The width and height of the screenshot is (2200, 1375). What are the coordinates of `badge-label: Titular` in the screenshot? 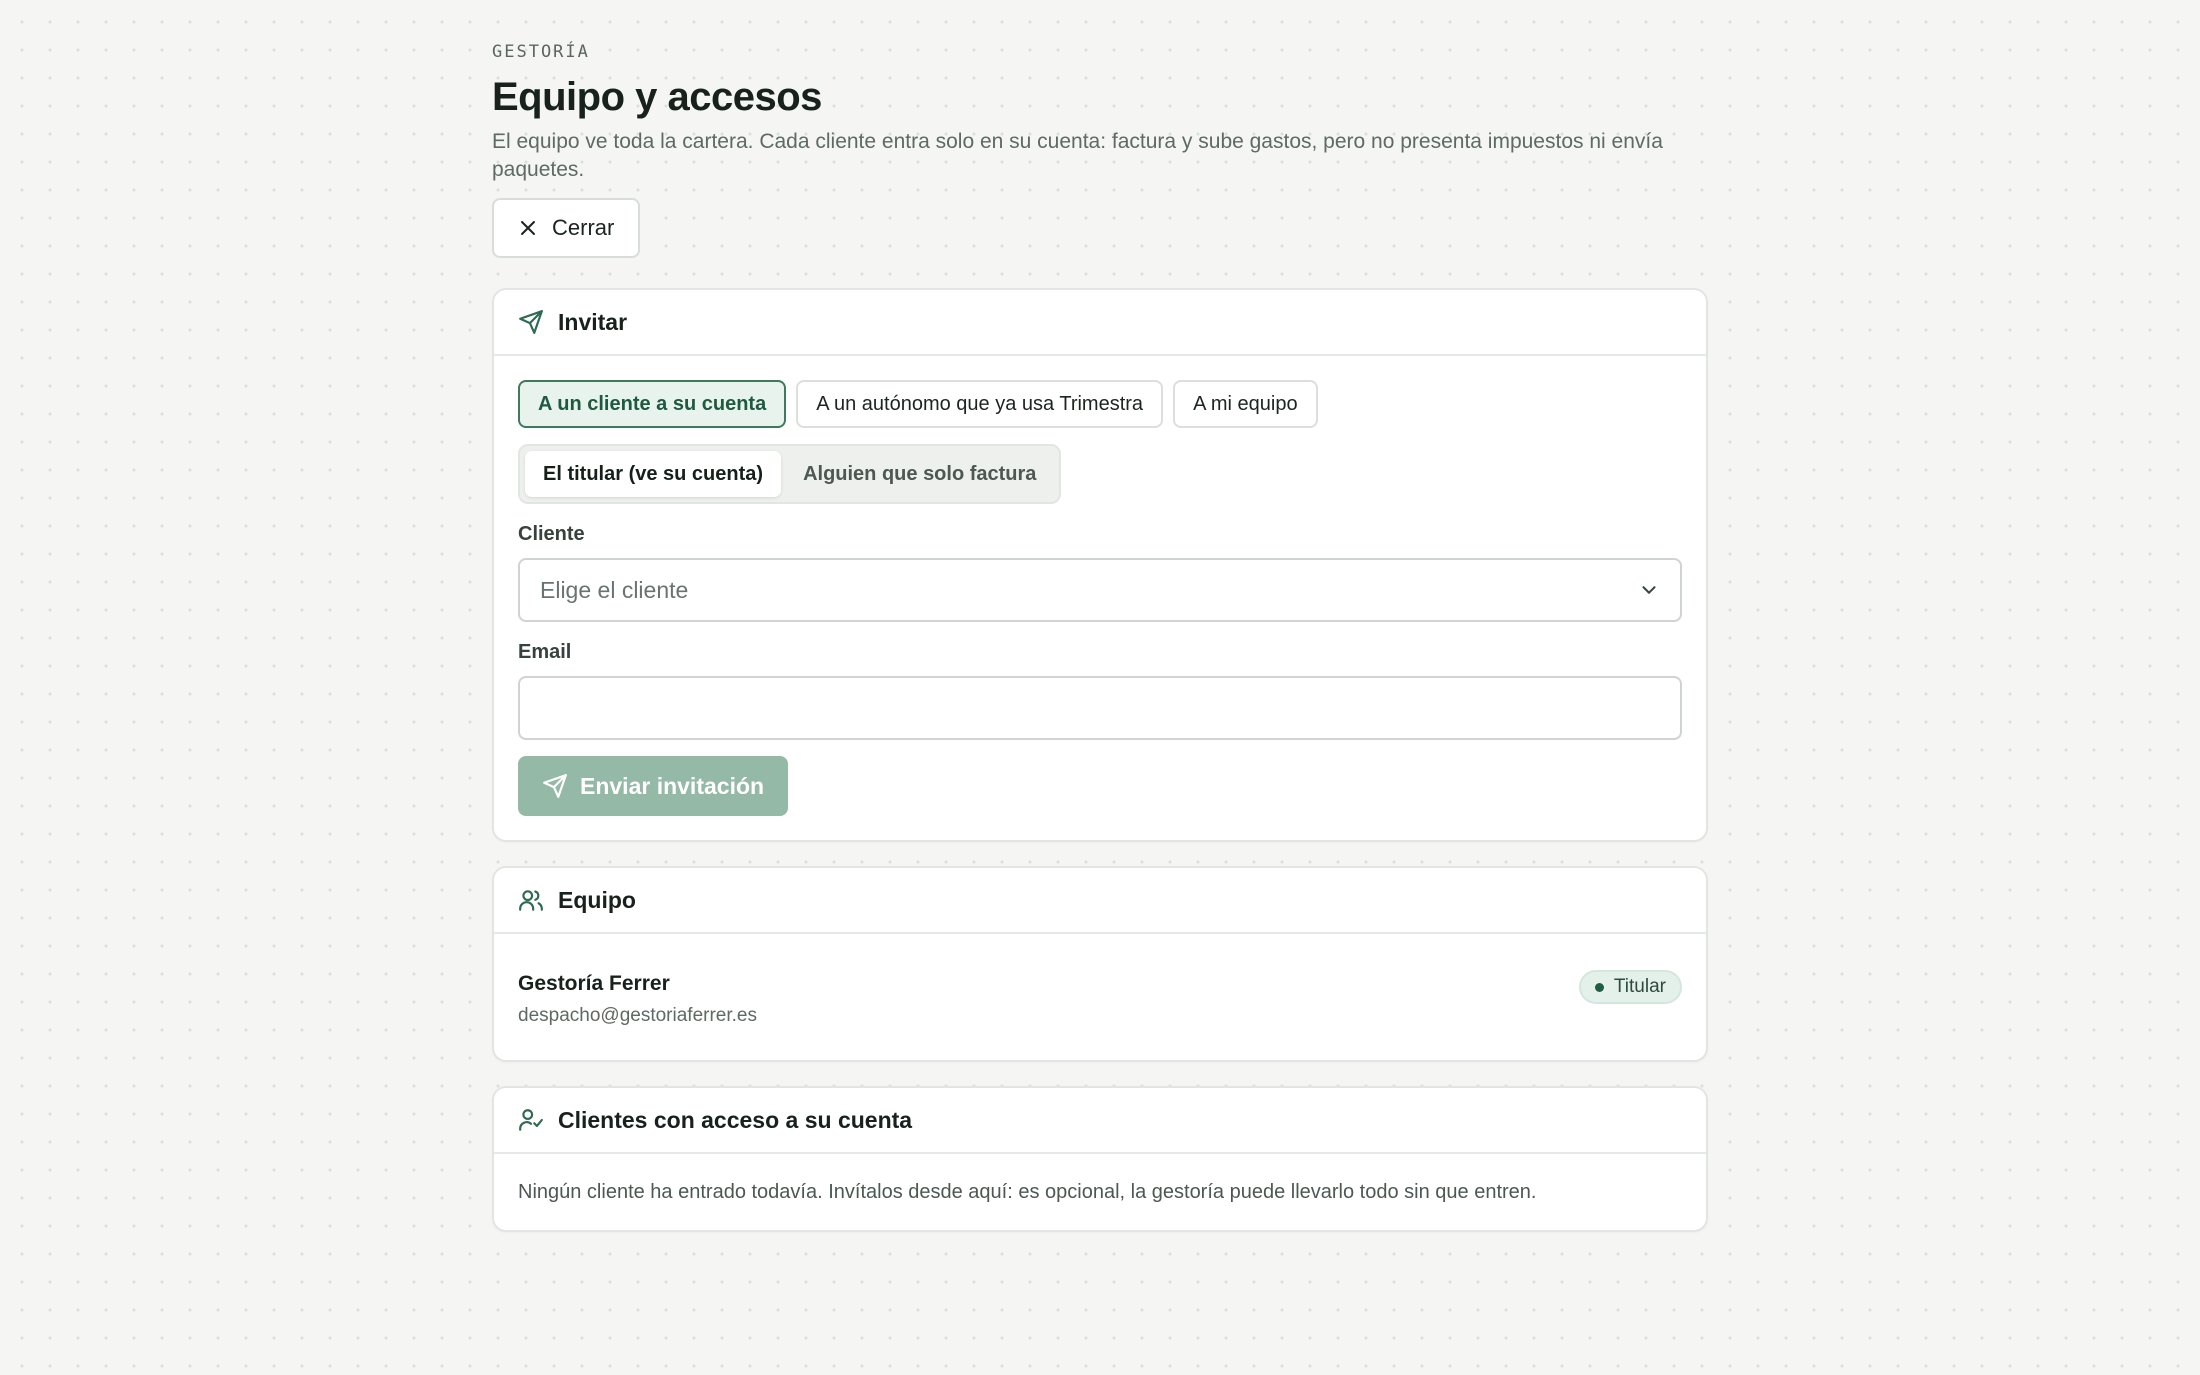 It's located at (1639, 986).